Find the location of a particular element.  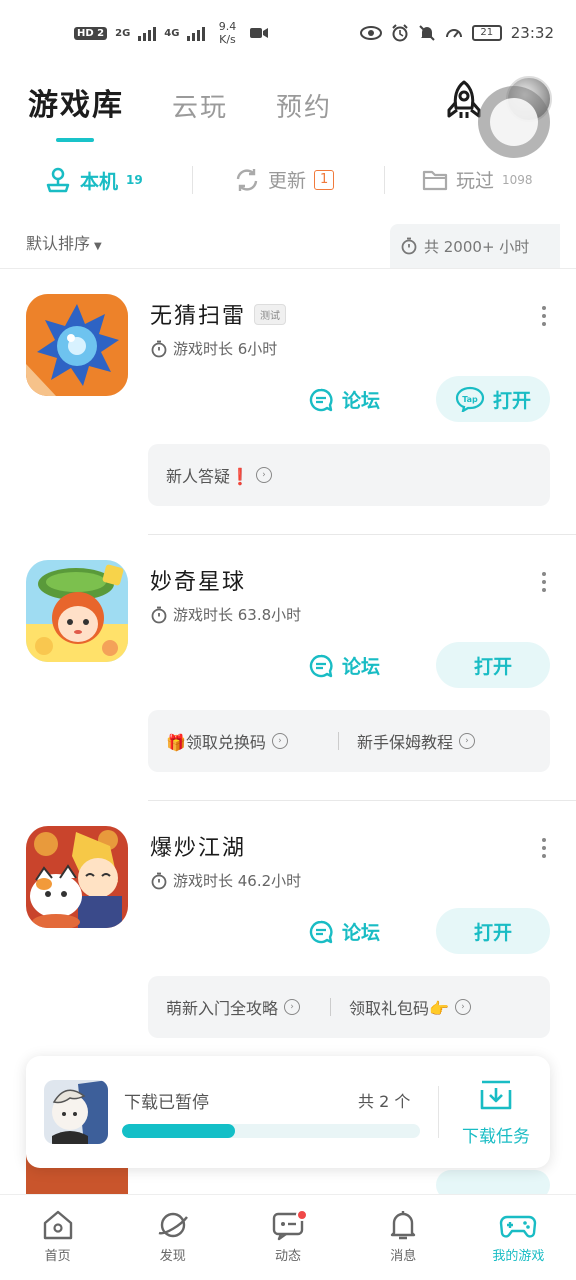

download-tray-icon is located at coordinates (496, 1095).